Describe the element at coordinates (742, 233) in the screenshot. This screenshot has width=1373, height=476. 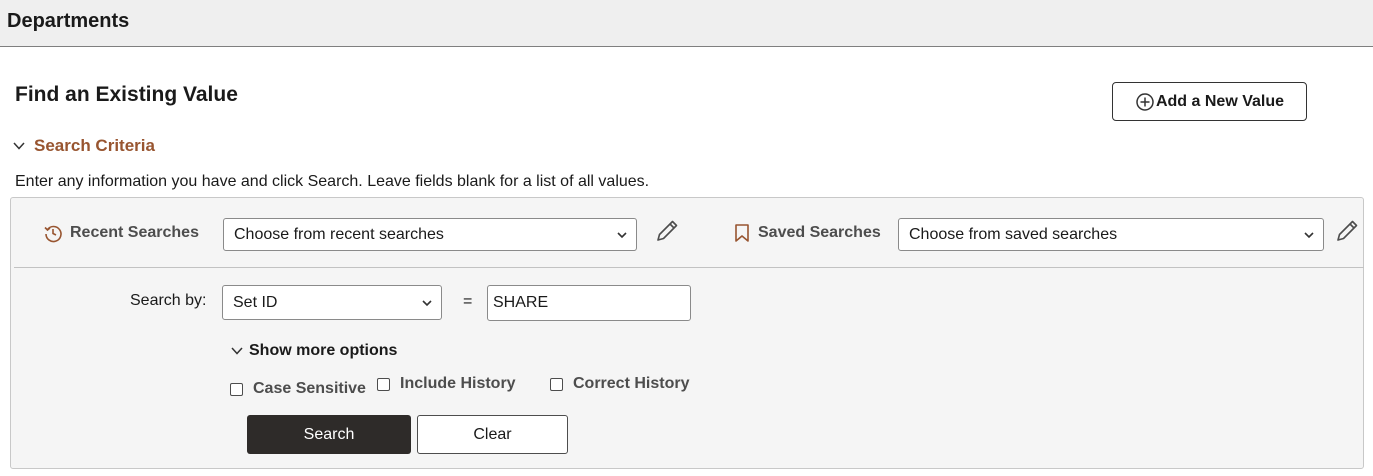
I see `bookmark-icon` at that location.